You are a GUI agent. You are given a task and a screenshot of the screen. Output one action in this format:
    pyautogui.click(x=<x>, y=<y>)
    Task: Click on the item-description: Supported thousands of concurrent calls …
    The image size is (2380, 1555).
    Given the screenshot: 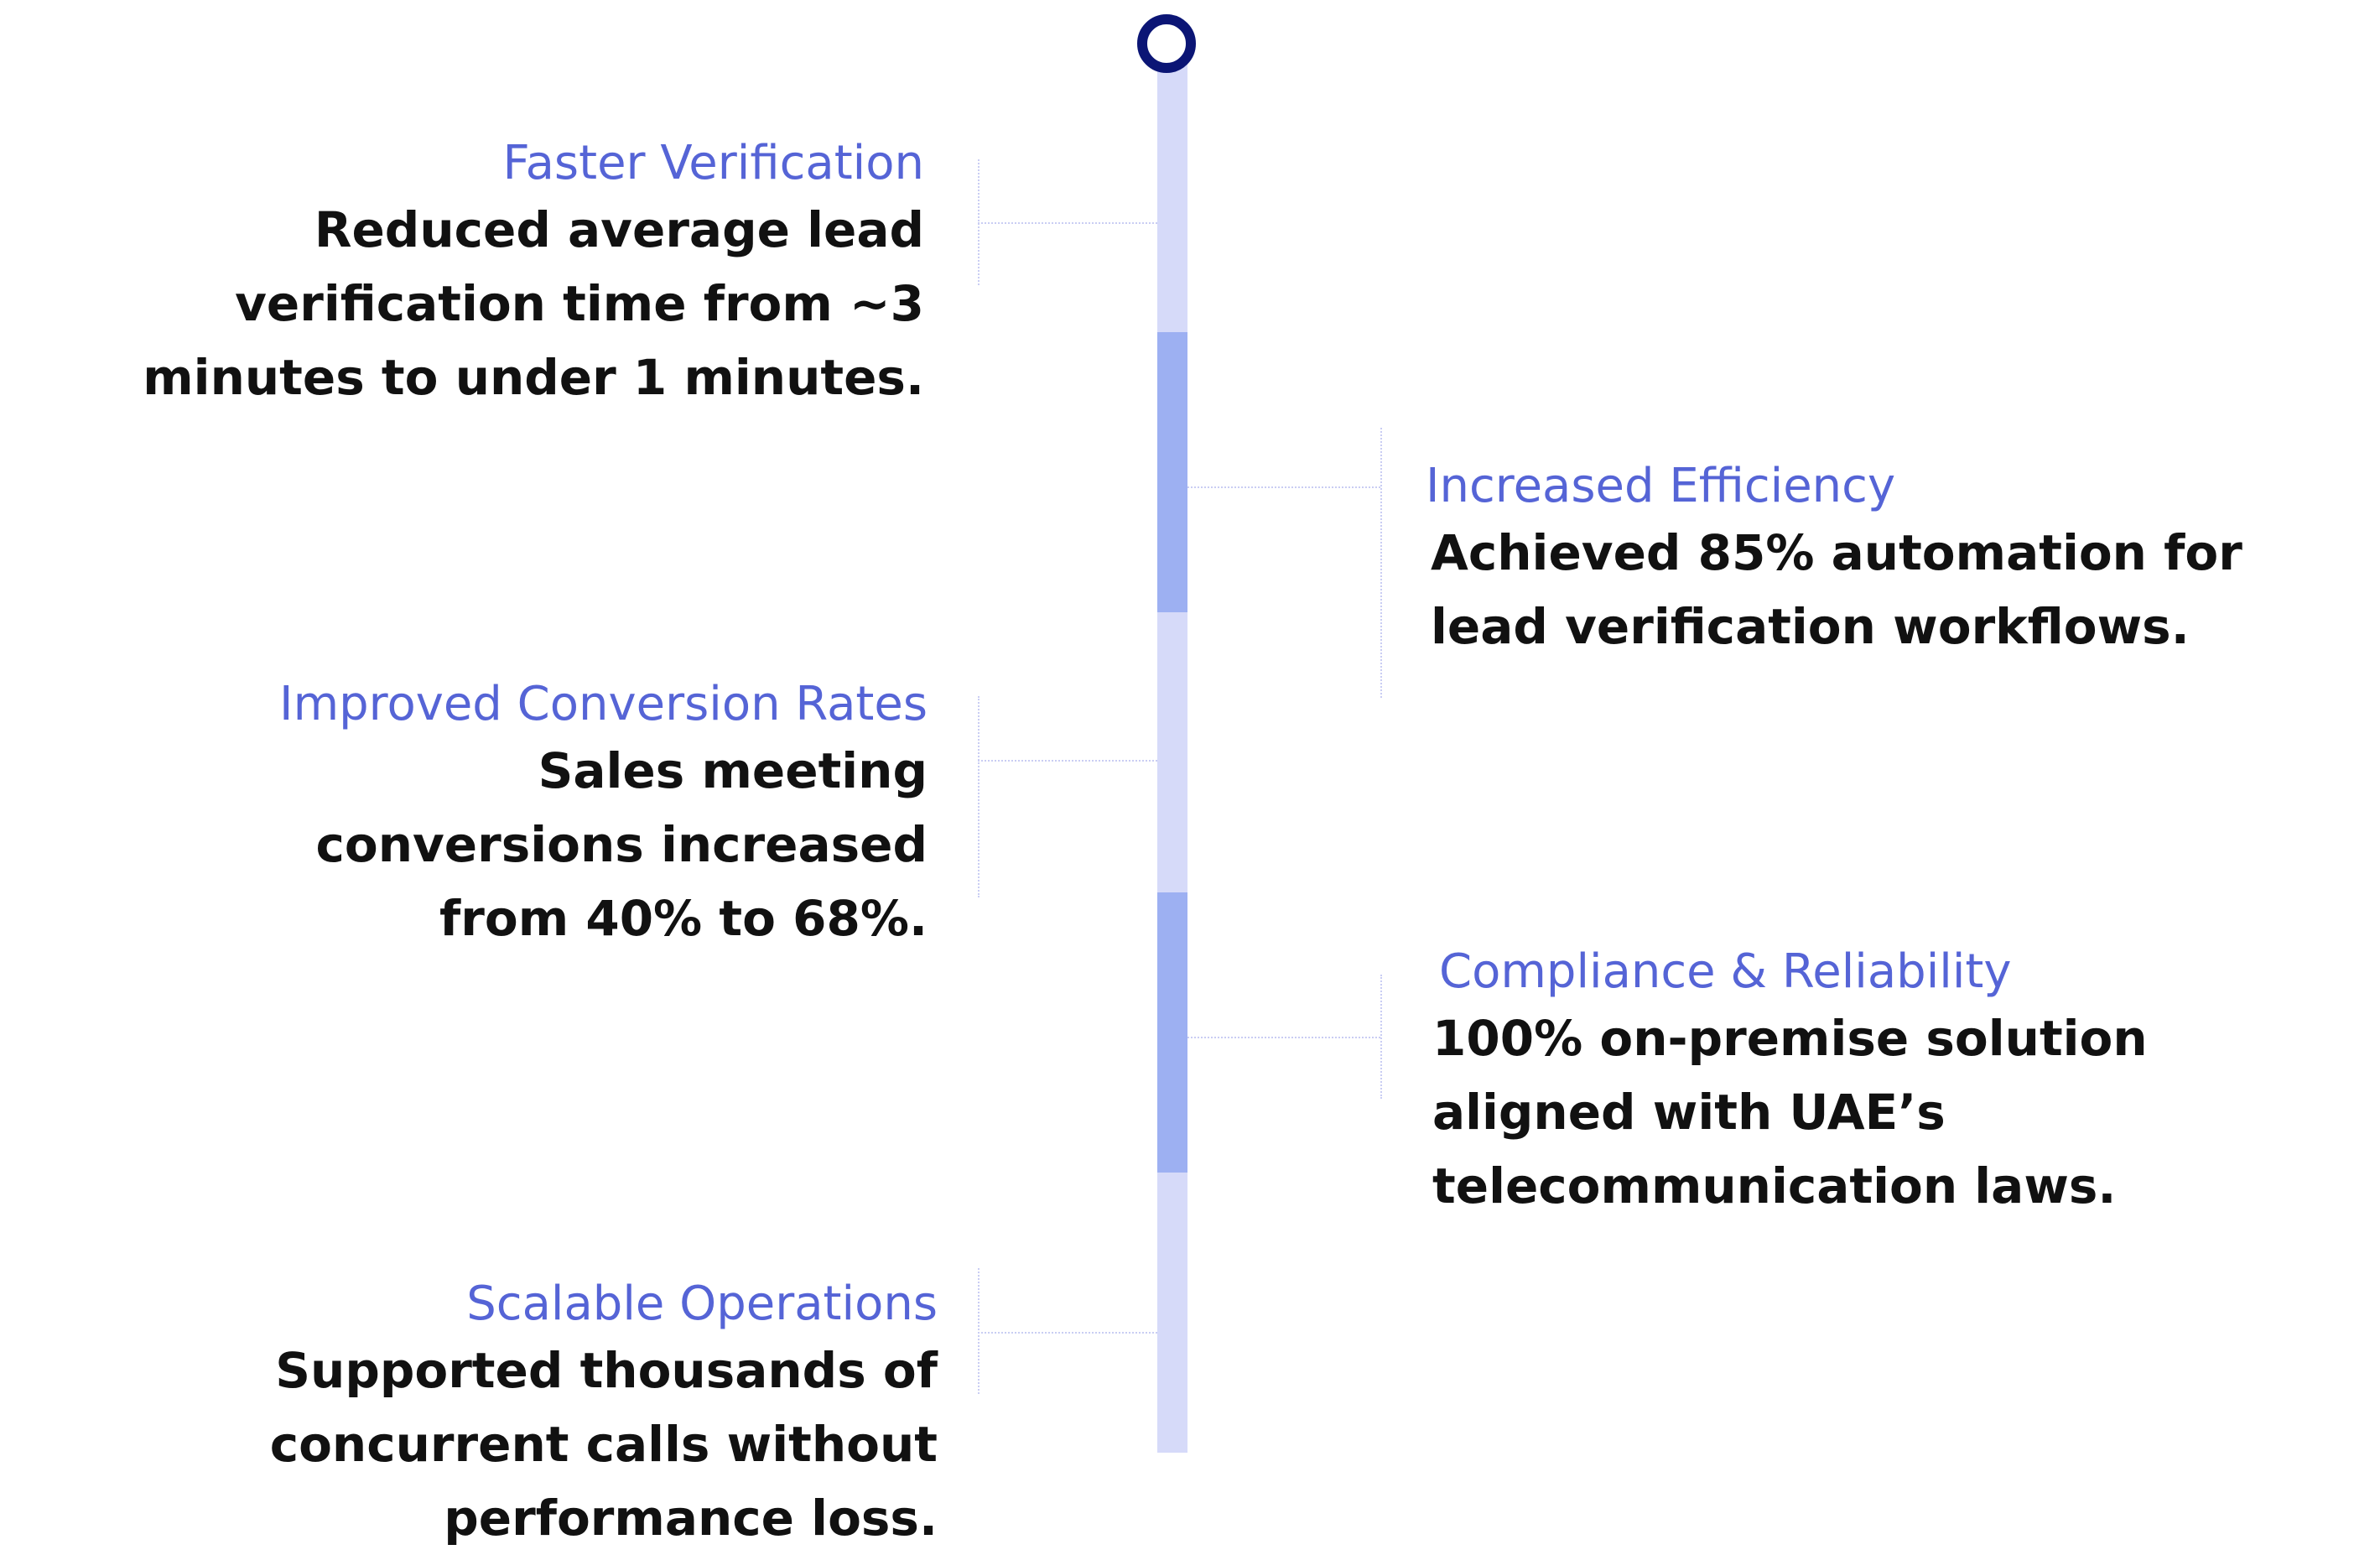 What is the action you would take?
    pyautogui.click(x=603, y=1444)
    